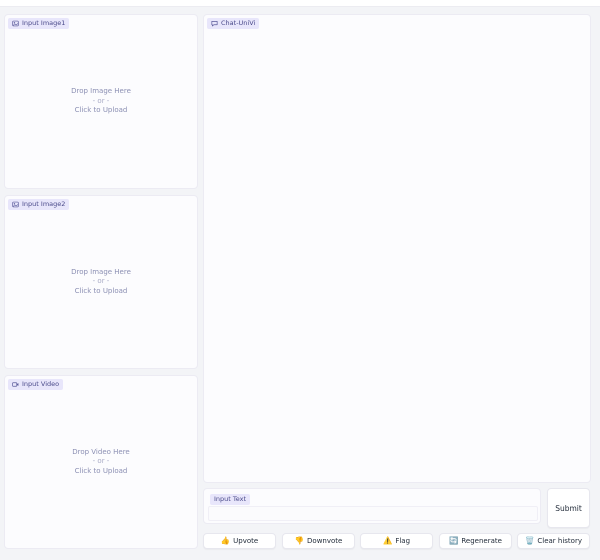 The width and height of the screenshot is (600, 560). What do you see at coordinates (559, 541) in the screenshot?
I see `clear-history-label: Clear history` at bounding box center [559, 541].